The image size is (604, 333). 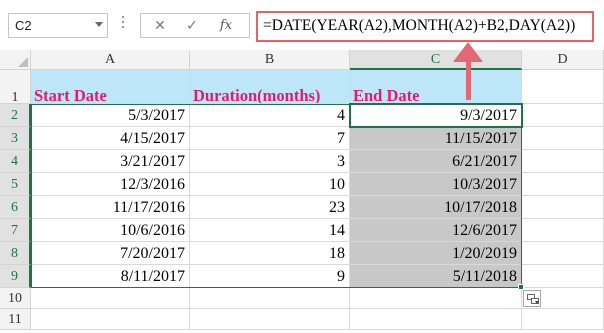 What do you see at coordinates (270, 138) in the screenshot?
I see `cell-duration: 7` at bounding box center [270, 138].